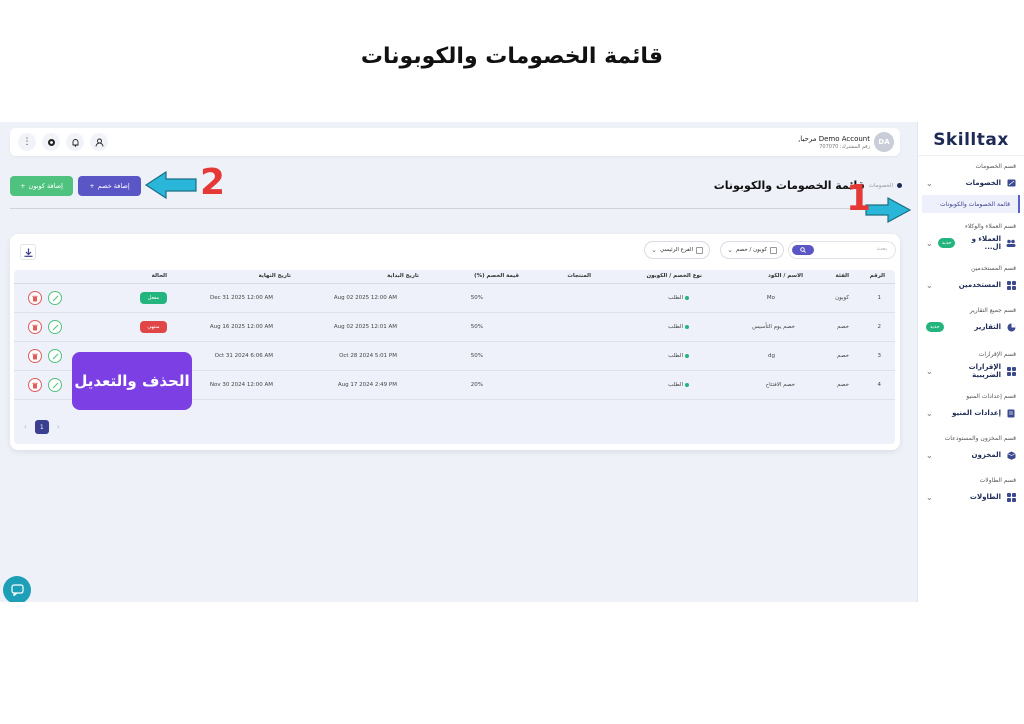  Describe the element at coordinates (213, 182) in the screenshot. I see `annotation-number-2: 2` at that location.